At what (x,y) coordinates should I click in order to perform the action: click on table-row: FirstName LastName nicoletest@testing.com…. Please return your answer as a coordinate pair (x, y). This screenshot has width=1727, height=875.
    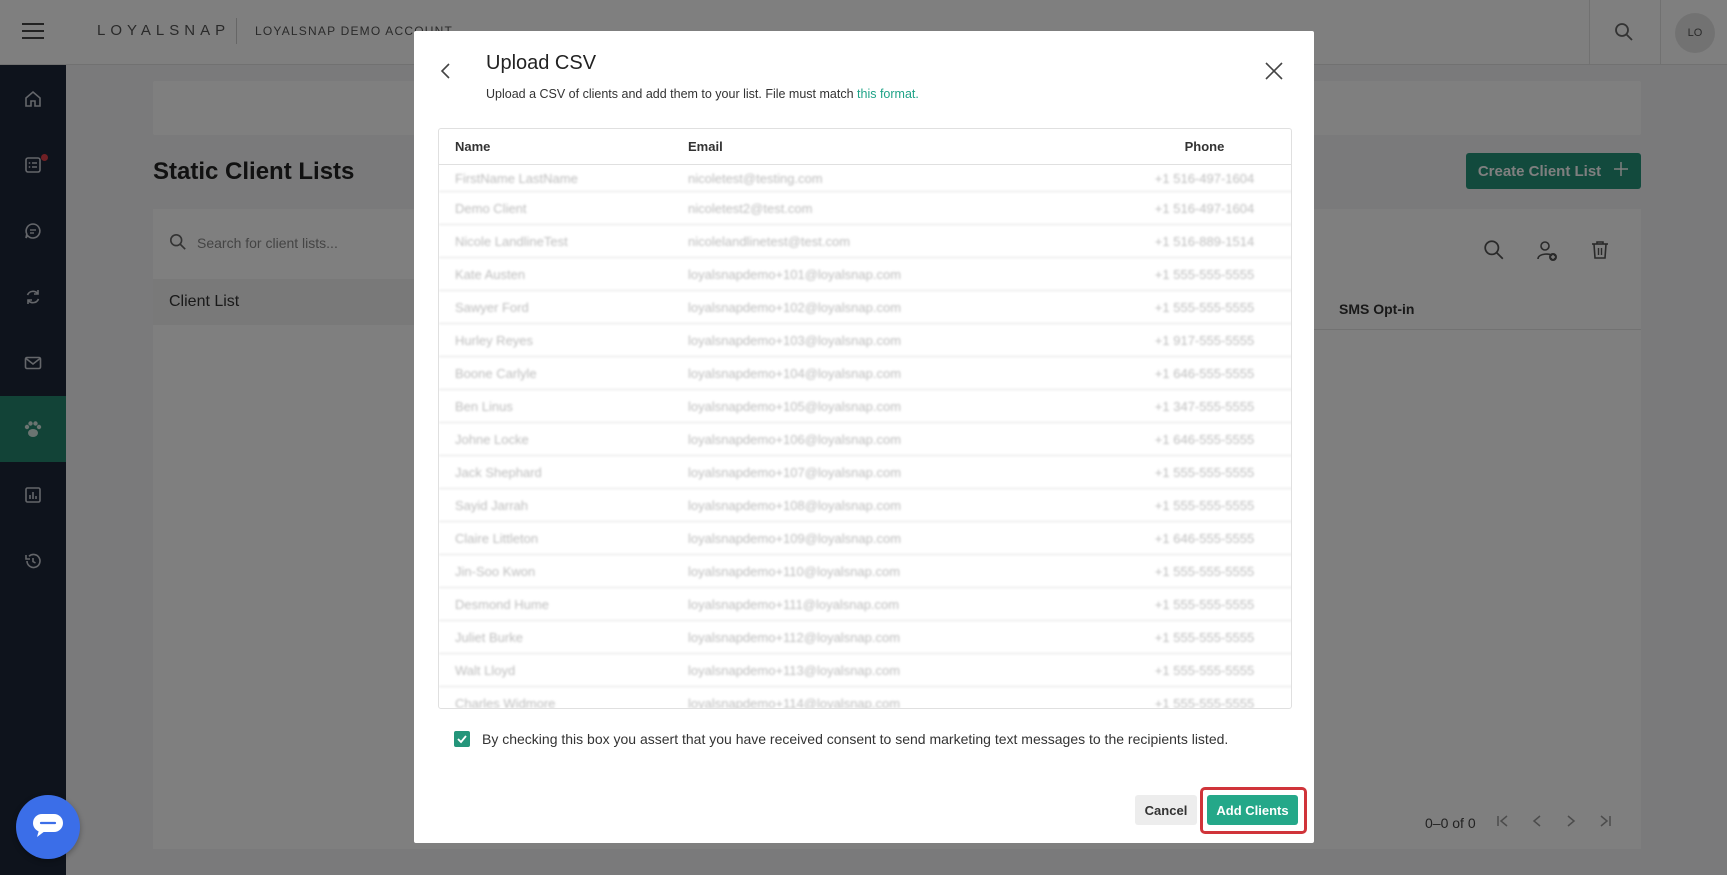
    Looking at the image, I should click on (865, 178).